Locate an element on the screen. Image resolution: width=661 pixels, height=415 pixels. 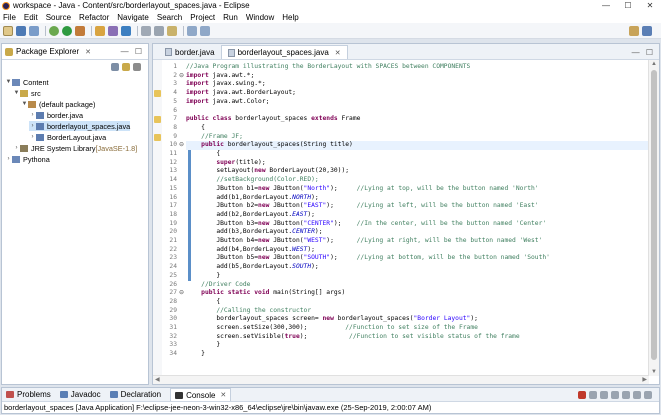
code-line: add(b4,BorderLayout.WEST); is located at coordinates (250, 250).